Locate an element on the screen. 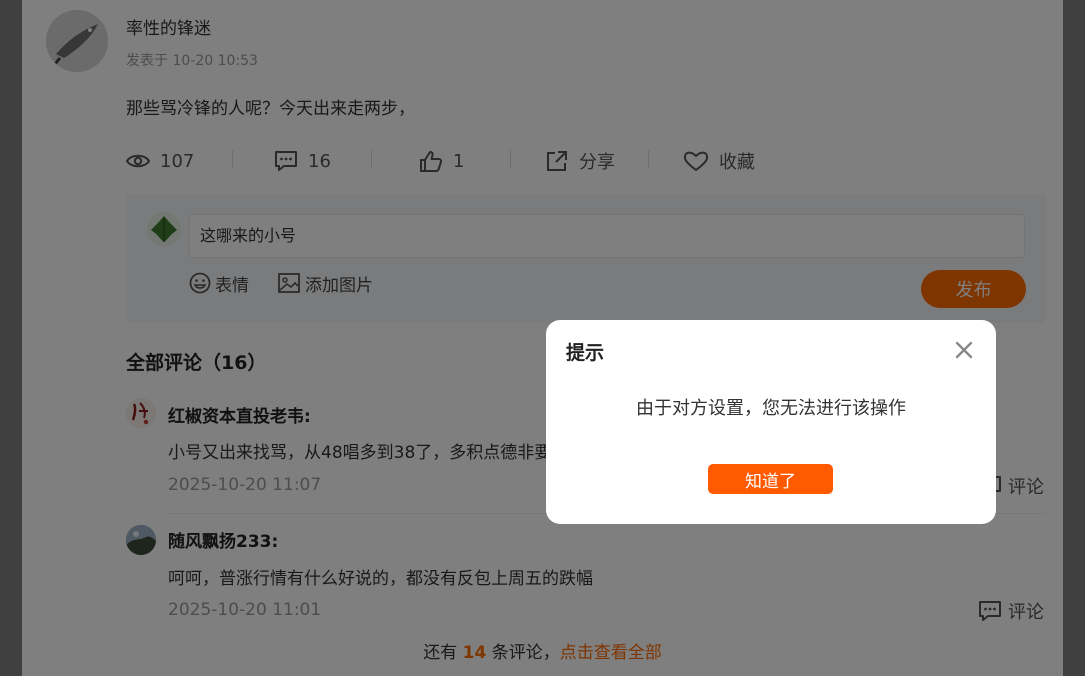 The height and width of the screenshot is (676, 1085). close-icon is located at coordinates (964, 350).